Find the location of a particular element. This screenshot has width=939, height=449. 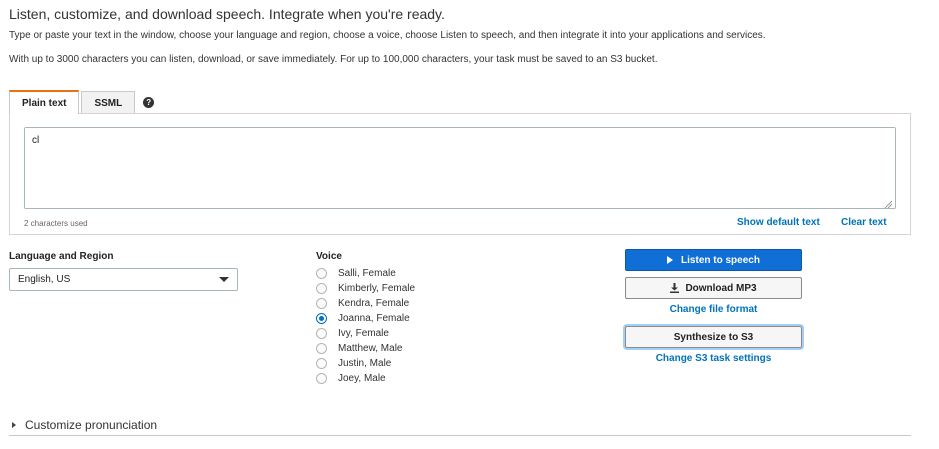

voice-option-matthew: Matthew, Male is located at coordinates (365, 348).